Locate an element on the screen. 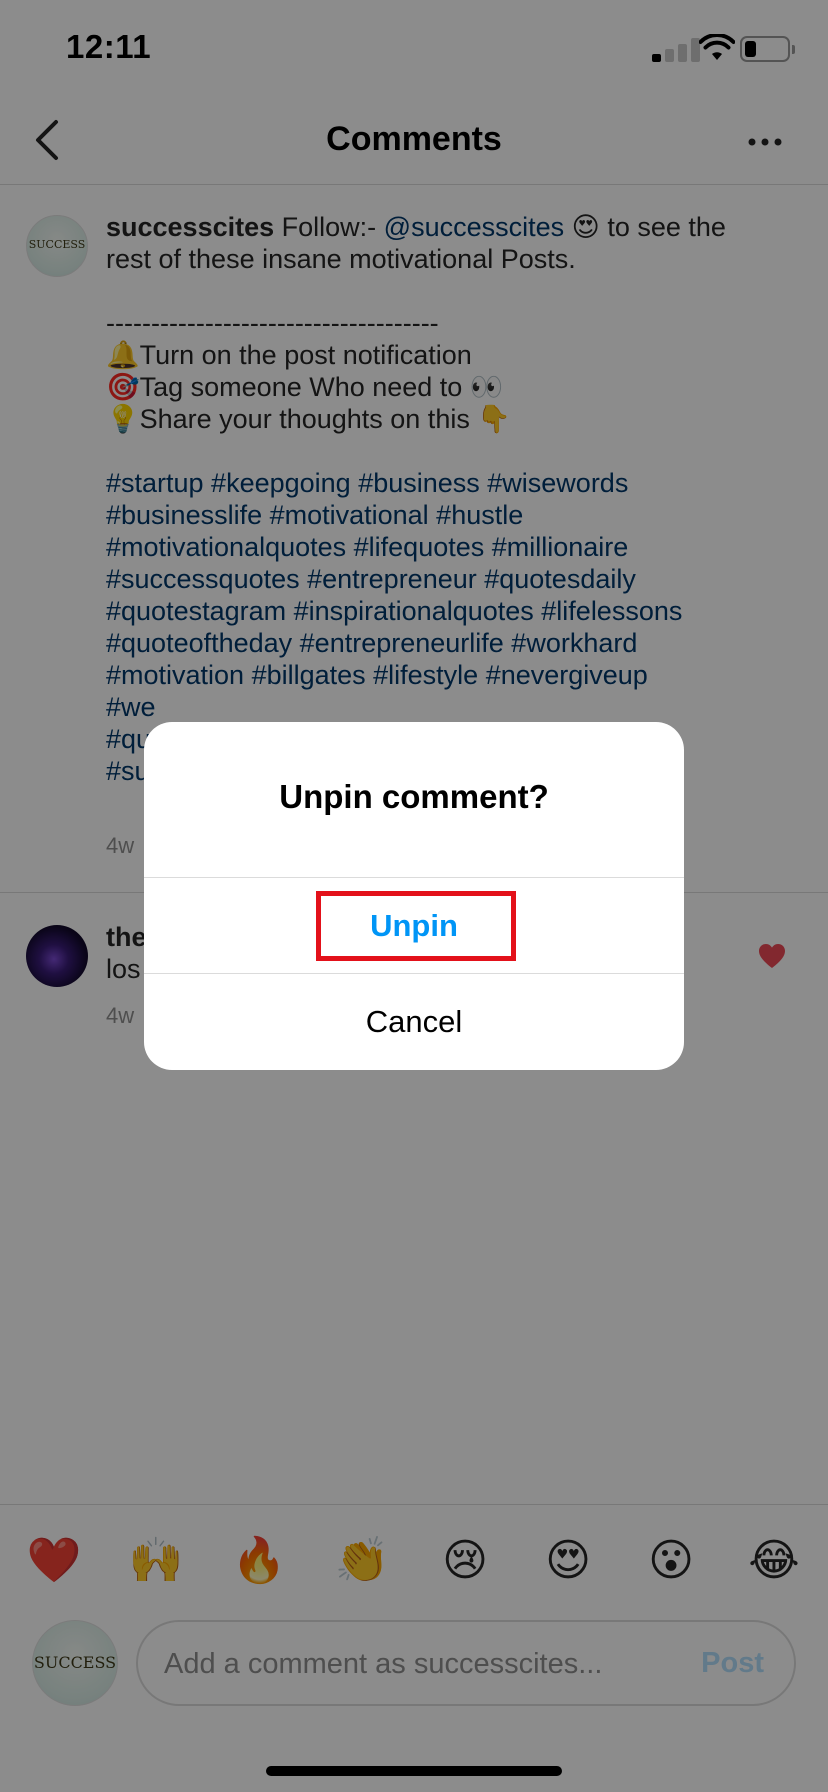  dialog-title: Unpin comment? is located at coordinates (414, 796).